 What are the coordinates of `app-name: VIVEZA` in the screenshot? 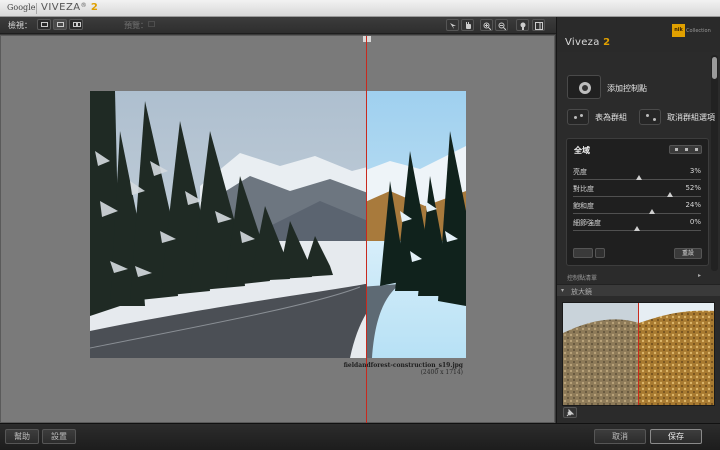 It's located at (61, 7).